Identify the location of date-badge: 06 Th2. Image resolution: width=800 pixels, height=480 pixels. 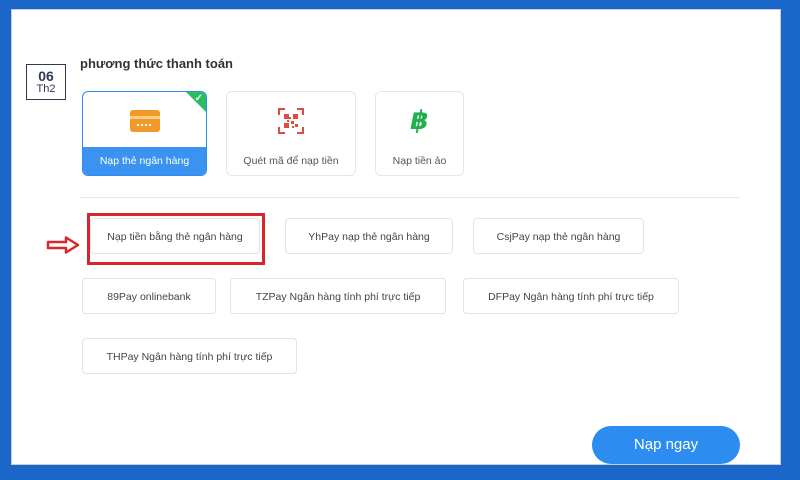
(46, 82).